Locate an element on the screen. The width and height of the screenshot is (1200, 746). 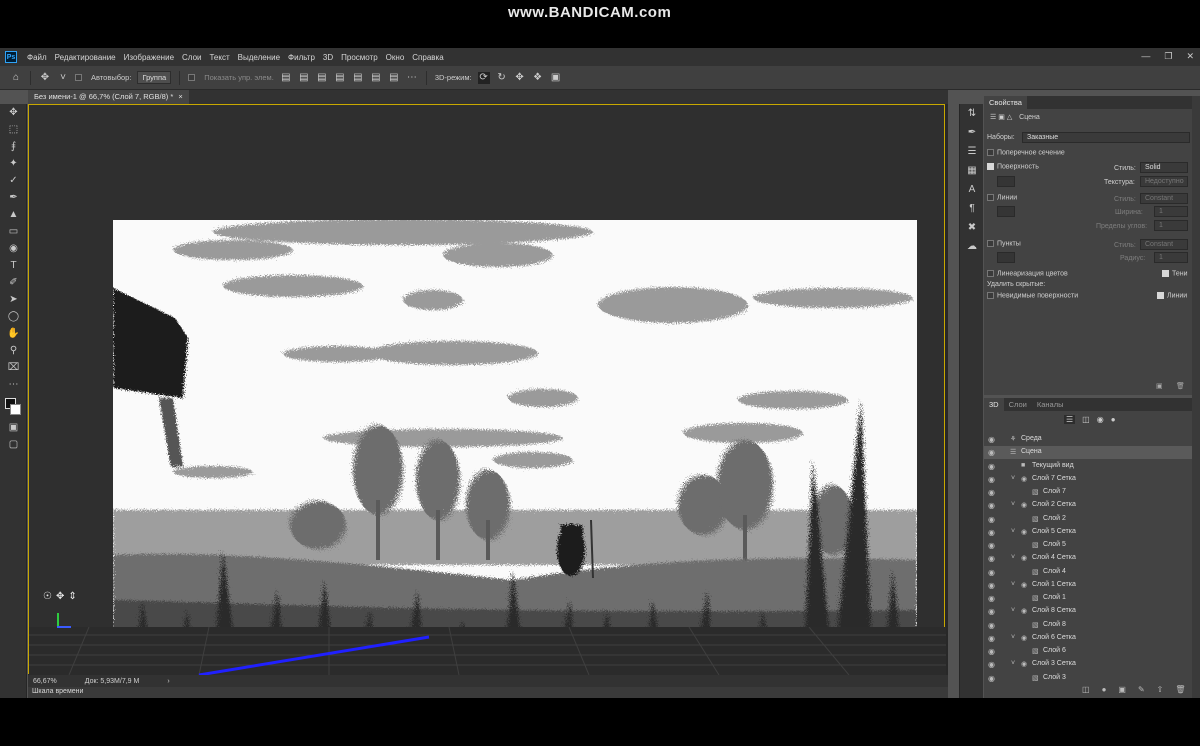
history-icon: ⇅ is located at coordinates (972, 113).